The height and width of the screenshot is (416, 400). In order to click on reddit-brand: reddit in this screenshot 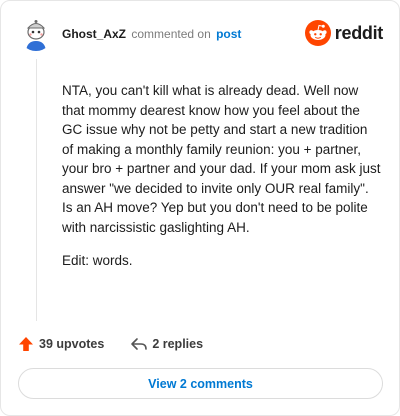, I will do `click(344, 33)`.